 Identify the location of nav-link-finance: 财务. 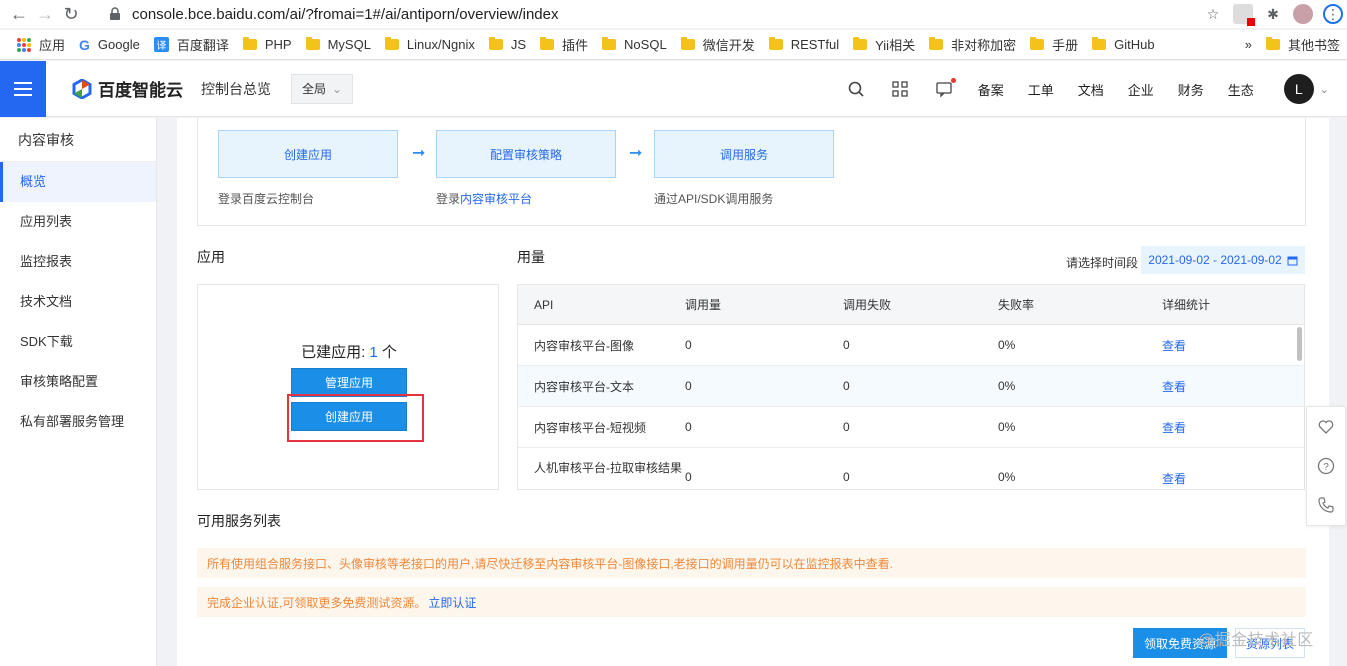
(1191, 89).